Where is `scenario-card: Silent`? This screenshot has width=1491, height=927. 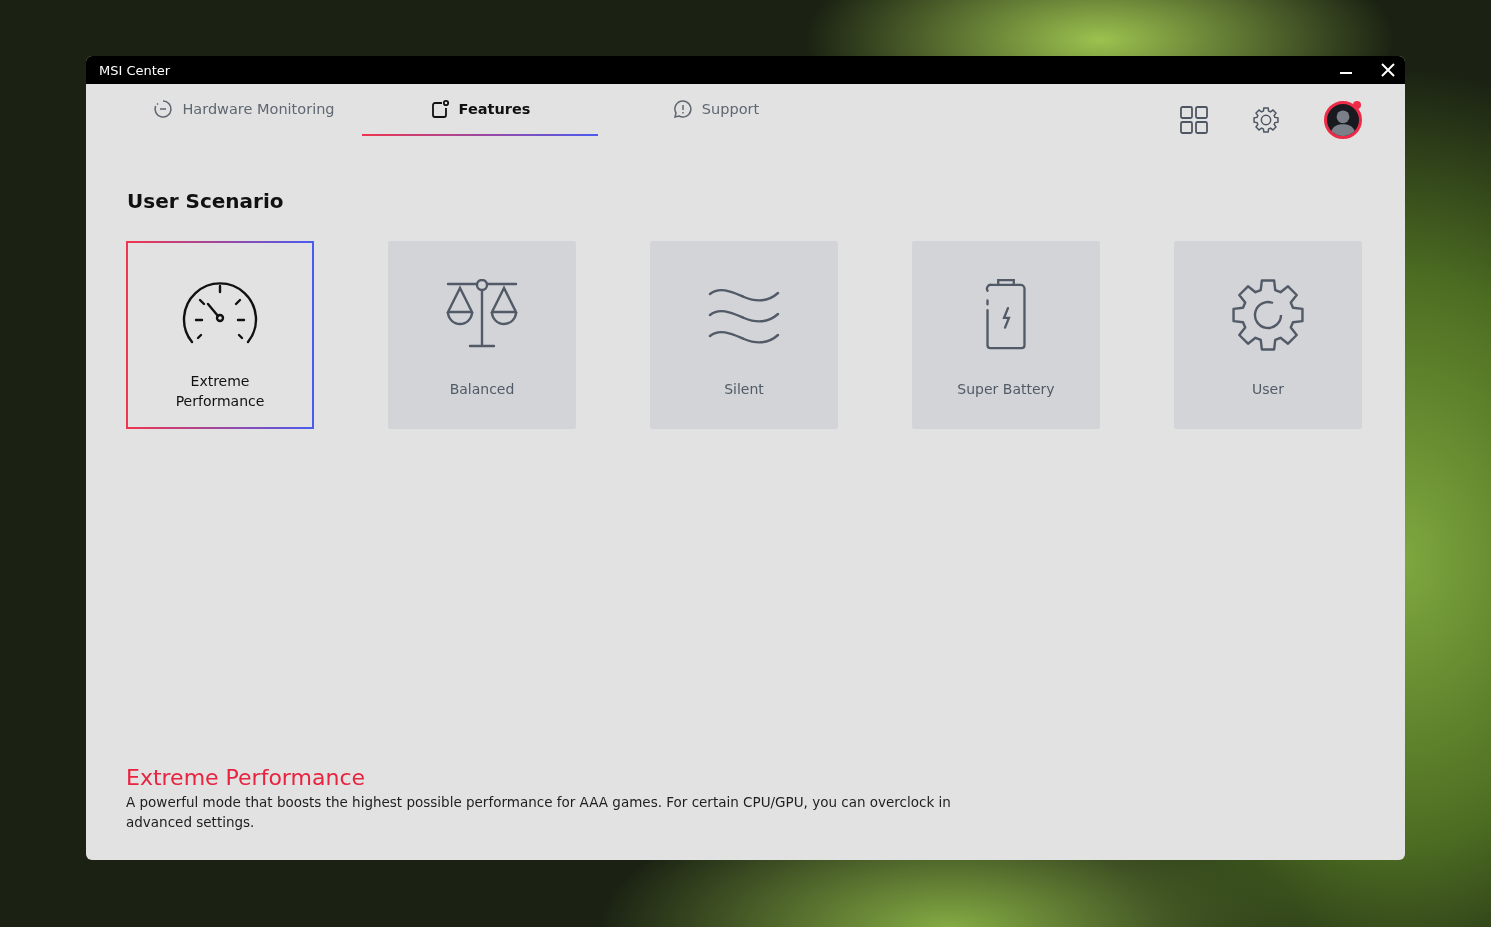 scenario-card: Silent is located at coordinates (744, 335).